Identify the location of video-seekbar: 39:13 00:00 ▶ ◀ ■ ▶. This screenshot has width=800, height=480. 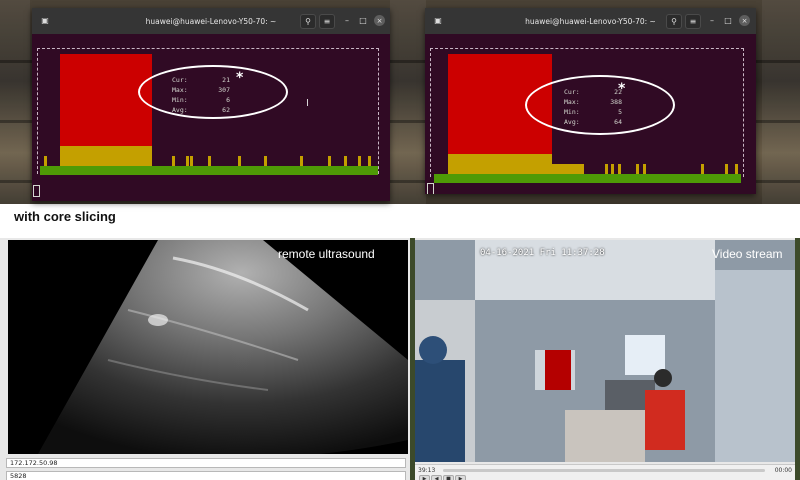
(605, 472).